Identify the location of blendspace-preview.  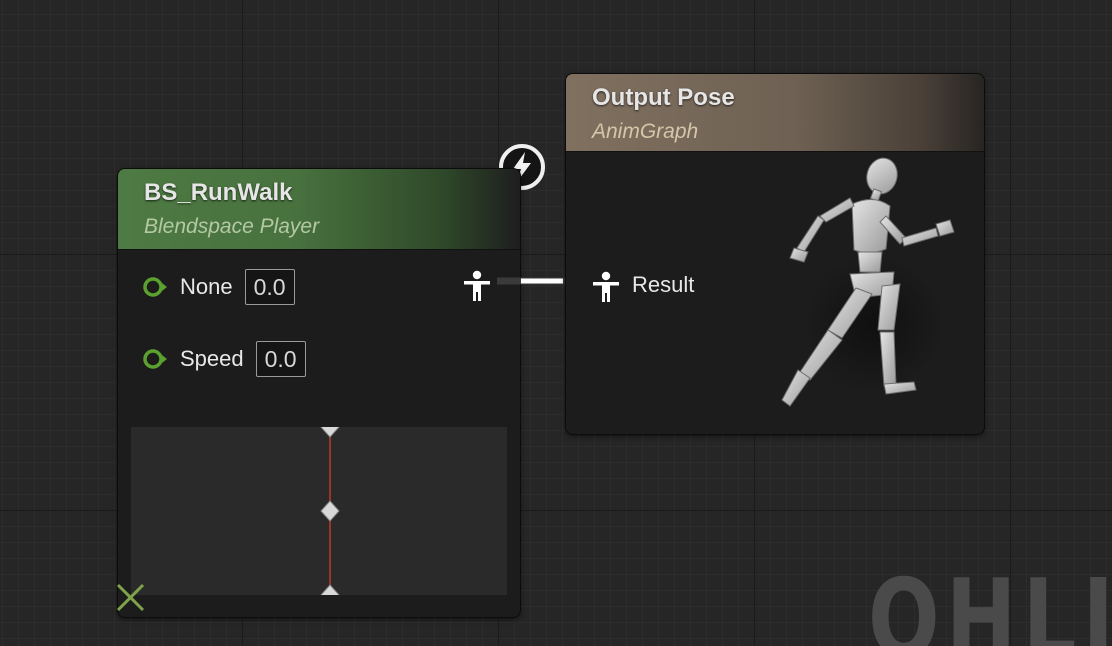
(319, 511).